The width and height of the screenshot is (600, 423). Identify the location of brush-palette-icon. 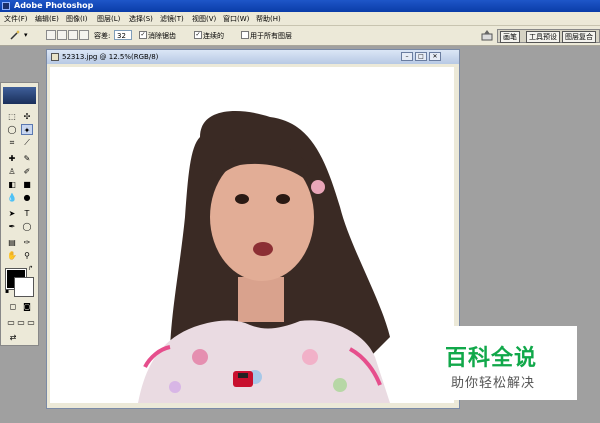
(487, 35).